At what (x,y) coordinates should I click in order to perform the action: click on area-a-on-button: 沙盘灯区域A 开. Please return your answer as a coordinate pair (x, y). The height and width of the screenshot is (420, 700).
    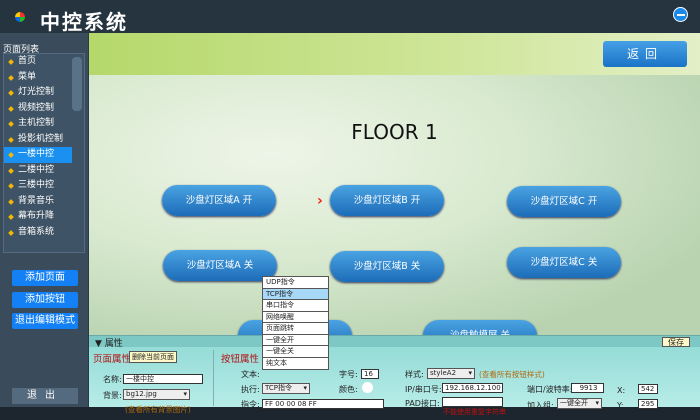
    Looking at the image, I should click on (219, 200).